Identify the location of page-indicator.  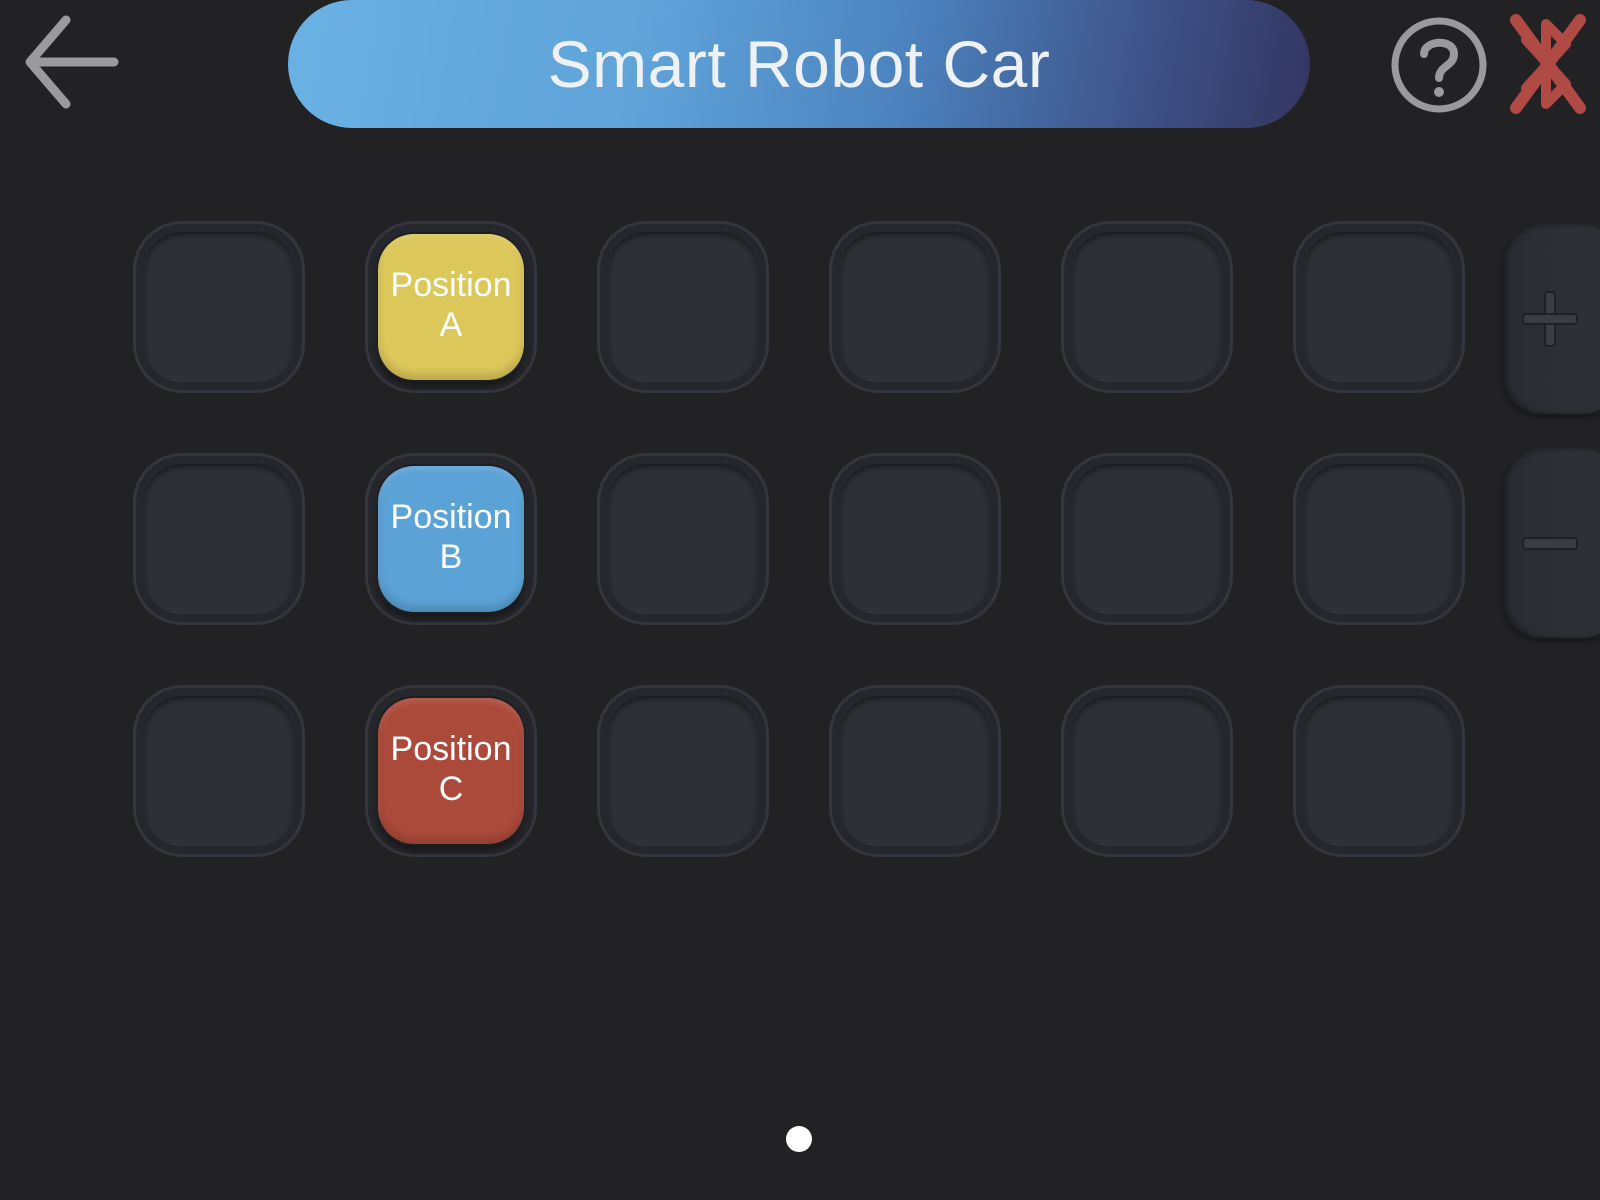
(799, 1139).